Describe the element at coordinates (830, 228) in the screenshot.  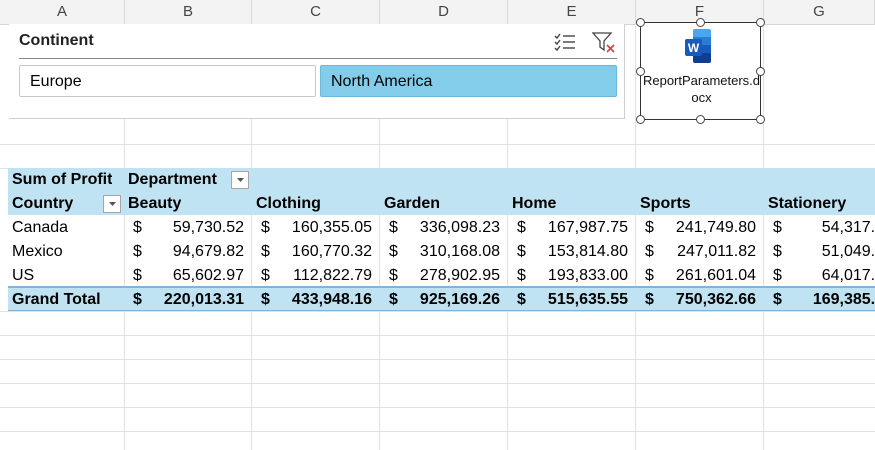
I see `value-cell: 54,317.8` at that location.